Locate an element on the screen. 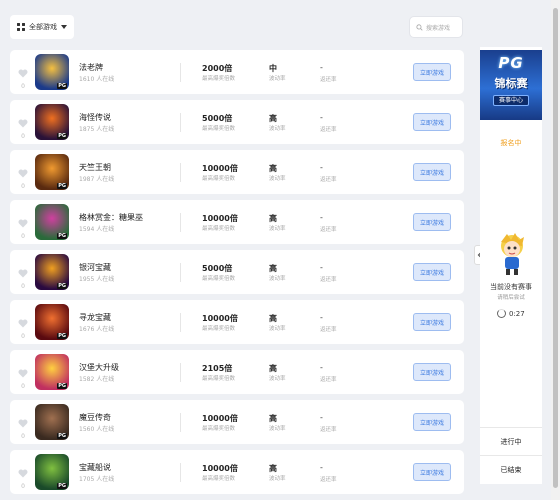 Image resolution: width=560 pixels, height=500 pixels. game-name: 寻龙宝藏 is located at coordinates (95, 317).